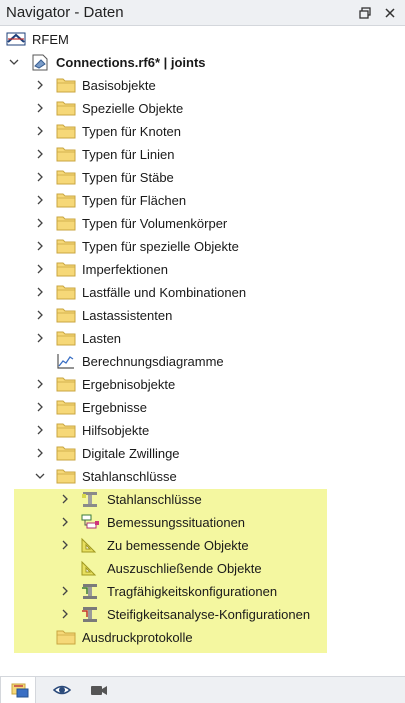 Image resolution: width=405 pixels, height=703 pixels. What do you see at coordinates (202, 292) in the screenshot?
I see `tree-item-lastfaelle-und-kombinationen: Lastfälle und Kombinationen` at bounding box center [202, 292].